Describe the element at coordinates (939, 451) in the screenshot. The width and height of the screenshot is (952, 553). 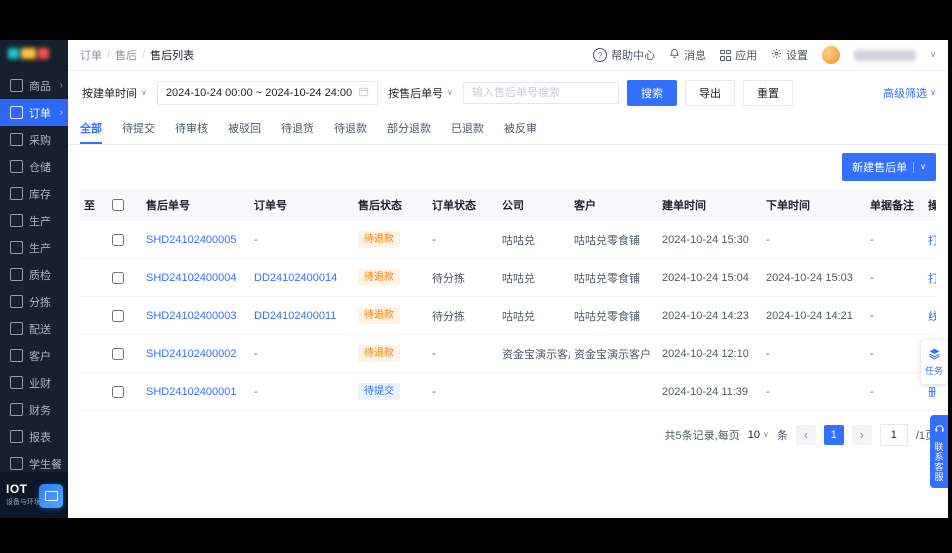
I see `customer-service-widget: 联系客服` at that location.